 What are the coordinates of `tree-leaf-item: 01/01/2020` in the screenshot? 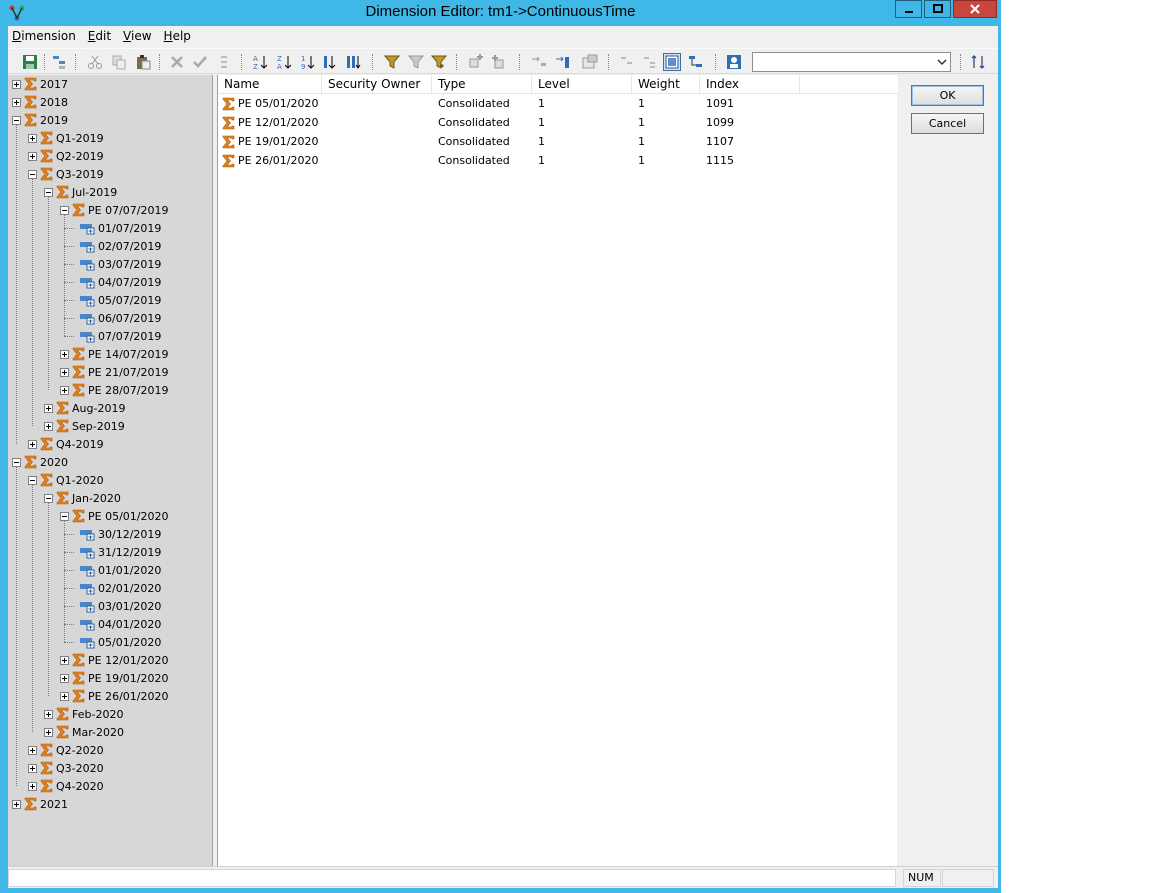 It's located at (120, 570).